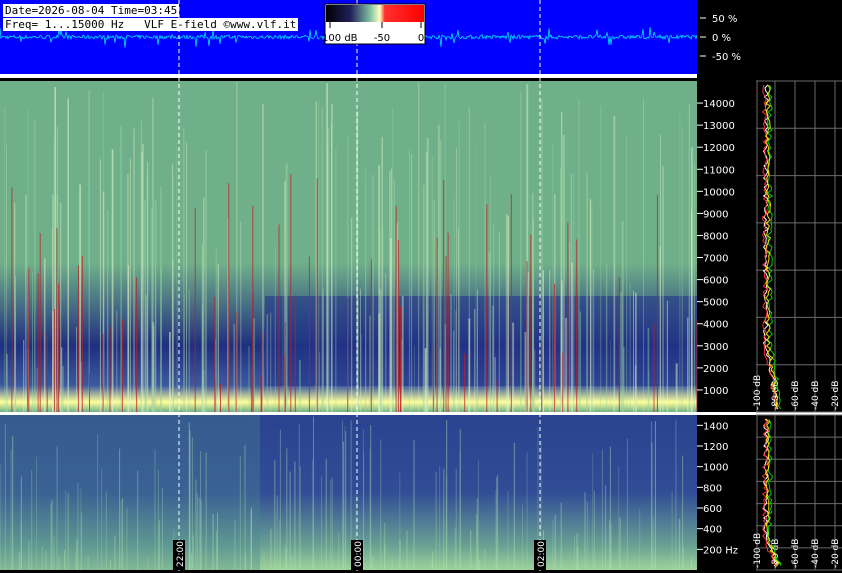  What do you see at coordinates (796, 395) in the screenshot?
I see `profile-main-db-label: -60 dB` at bounding box center [796, 395].